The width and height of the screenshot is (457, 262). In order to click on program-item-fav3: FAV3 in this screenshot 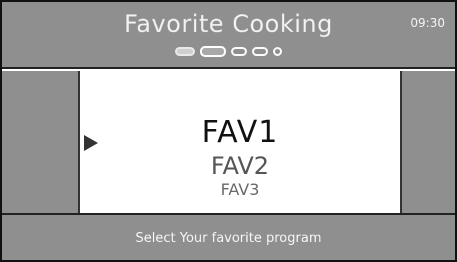, I will do `click(240, 189)`.